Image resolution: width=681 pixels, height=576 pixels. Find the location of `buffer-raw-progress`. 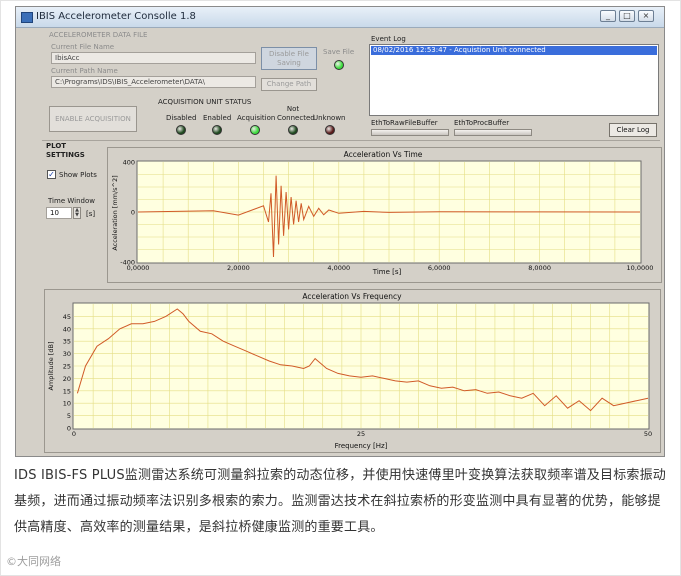

buffer-raw-progress is located at coordinates (410, 132).